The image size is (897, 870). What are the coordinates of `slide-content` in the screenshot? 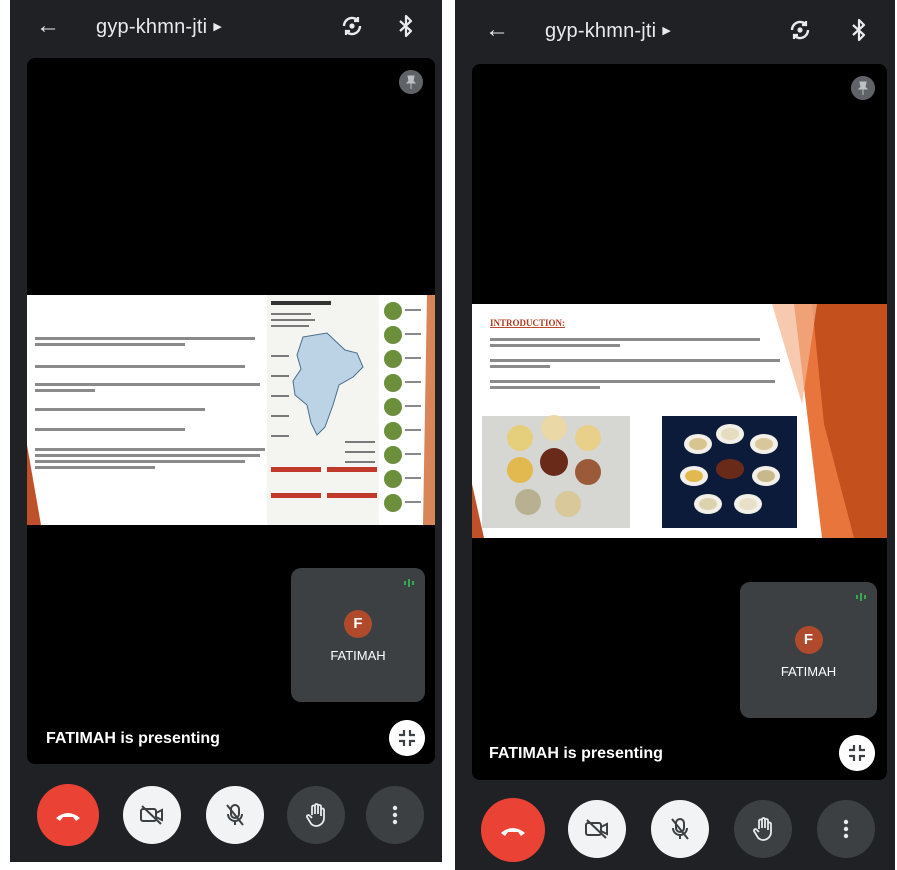 It's located at (231, 410).